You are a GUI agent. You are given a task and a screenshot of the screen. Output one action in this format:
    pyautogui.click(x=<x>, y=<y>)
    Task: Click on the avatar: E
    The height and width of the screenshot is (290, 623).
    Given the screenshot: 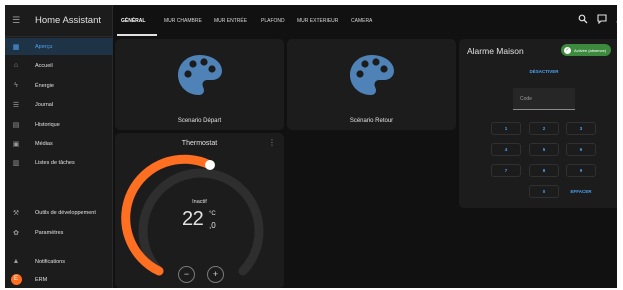 What is the action you would take?
    pyautogui.click(x=16, y=279)
    